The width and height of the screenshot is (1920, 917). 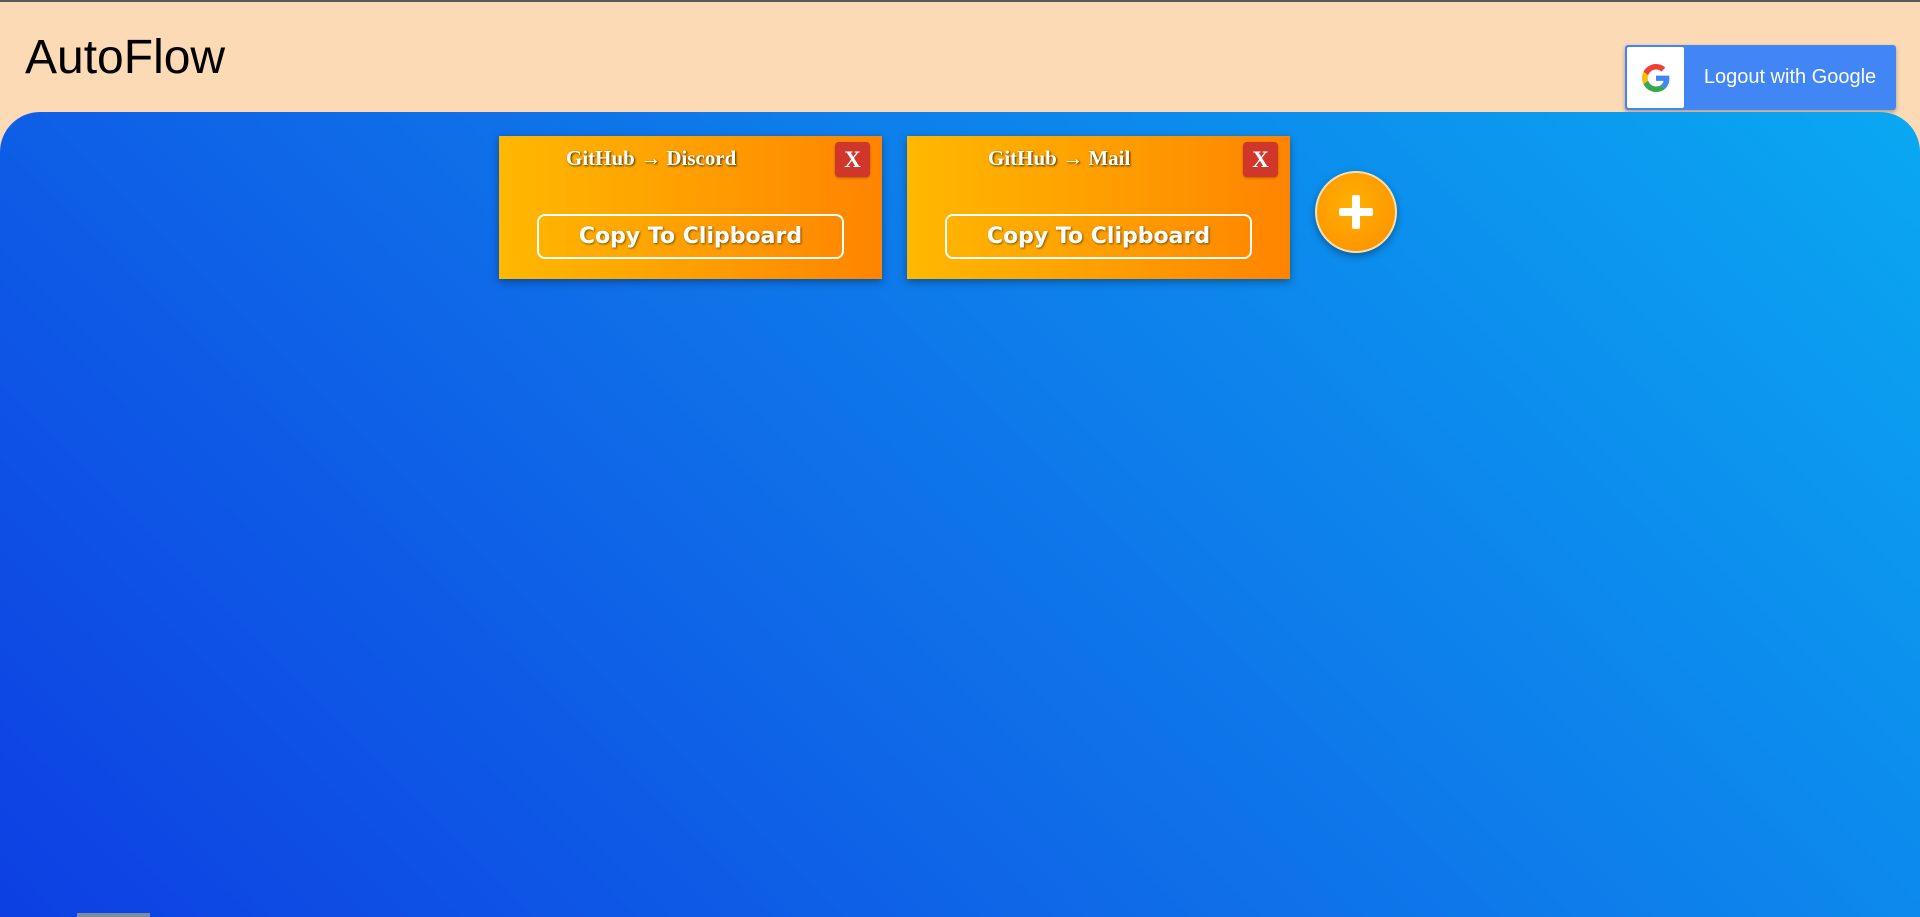 What do you see at coordinates (690, 207) in the screenshot?
I see `workflow-card: GitHub → Discord X Copy To Clipboard` at bounding box center [690, 207].